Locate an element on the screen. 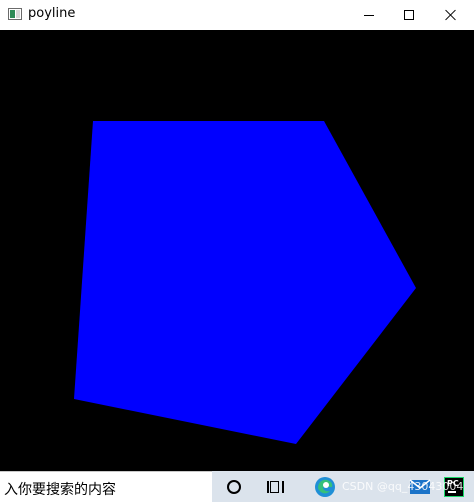 The height and width of the screenshot is (502, 474). cortana-button is located at coordinates (234, 486).